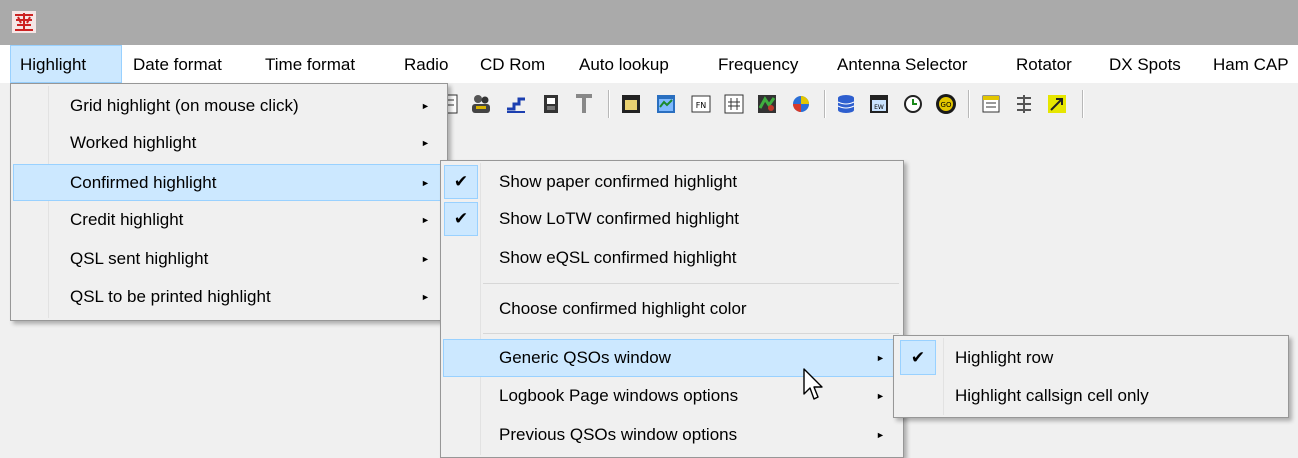 This screenshot has height=458, width=1298. I want to click on tool-icon, so click(1024, 104).